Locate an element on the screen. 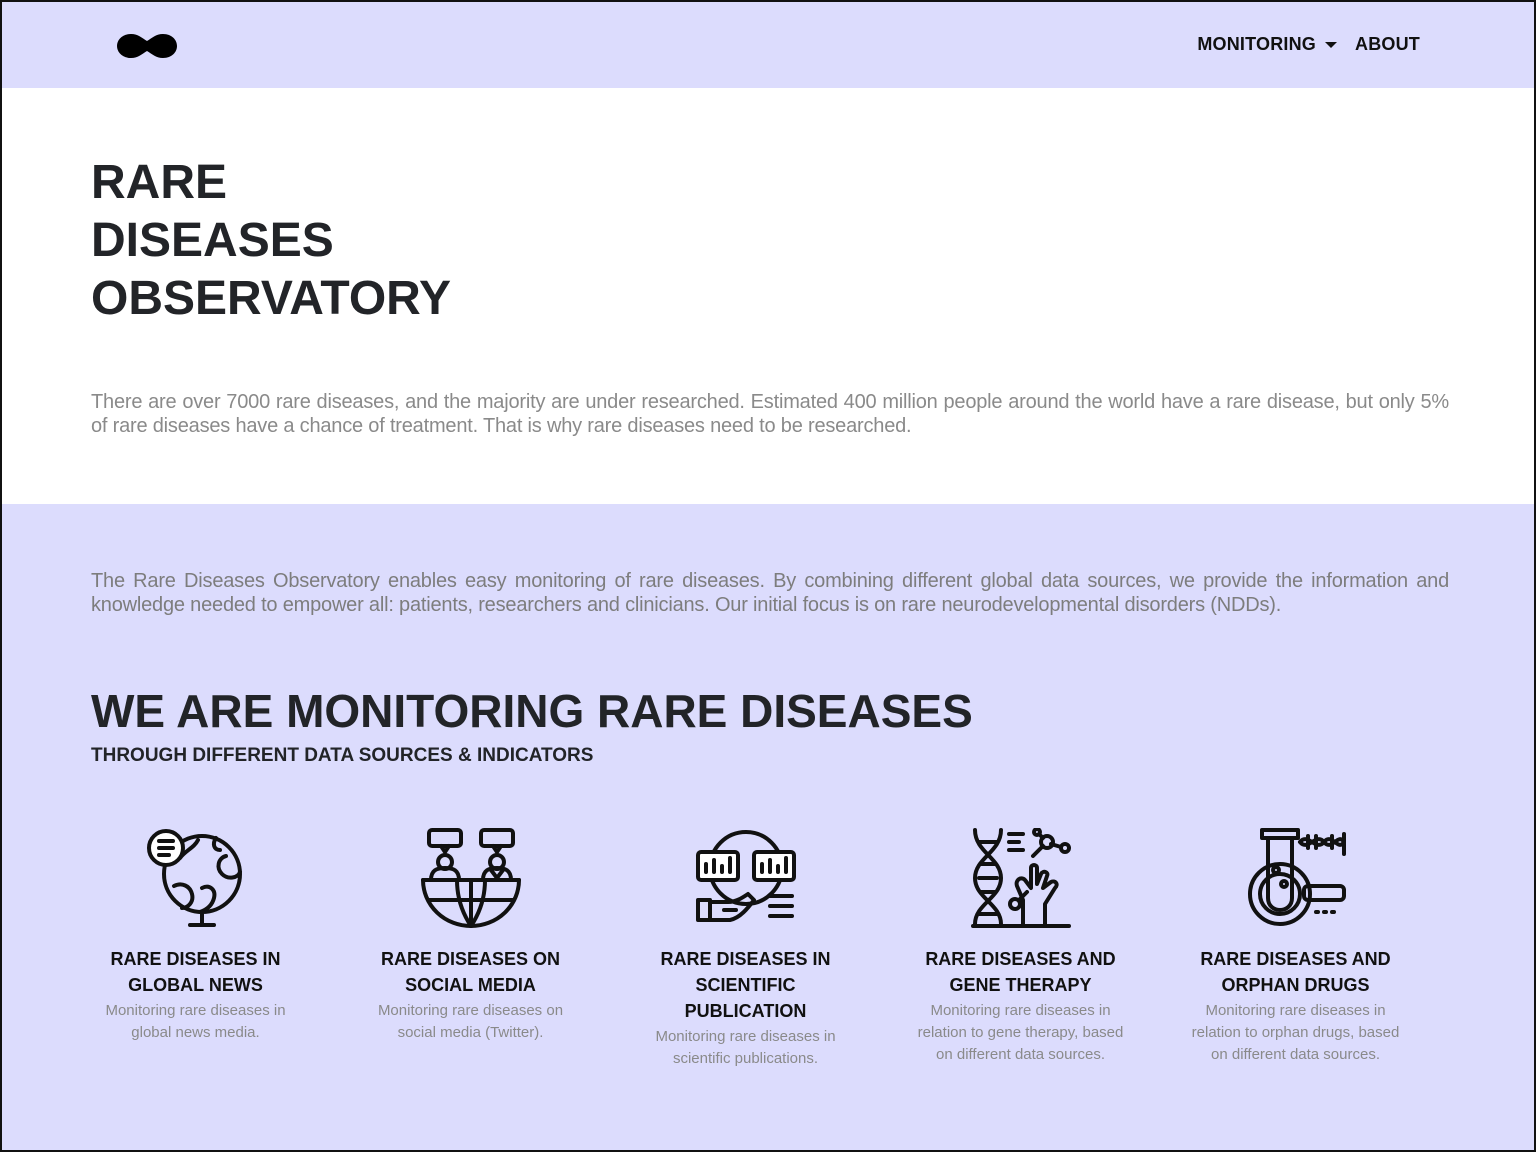 Image resolution: width=1536 pixels, height=1152 pixels. card-title: RARE DISEASES AND ORPHAN DRUGS is located at coordinates (1295, 972).